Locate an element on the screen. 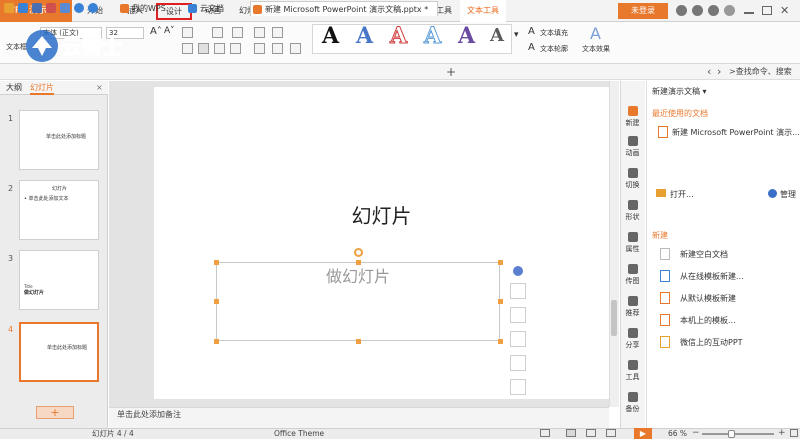 The image size is (800, 439). panel-header: 新建演示文稿 ▾ is located at coordinates (679, 91).